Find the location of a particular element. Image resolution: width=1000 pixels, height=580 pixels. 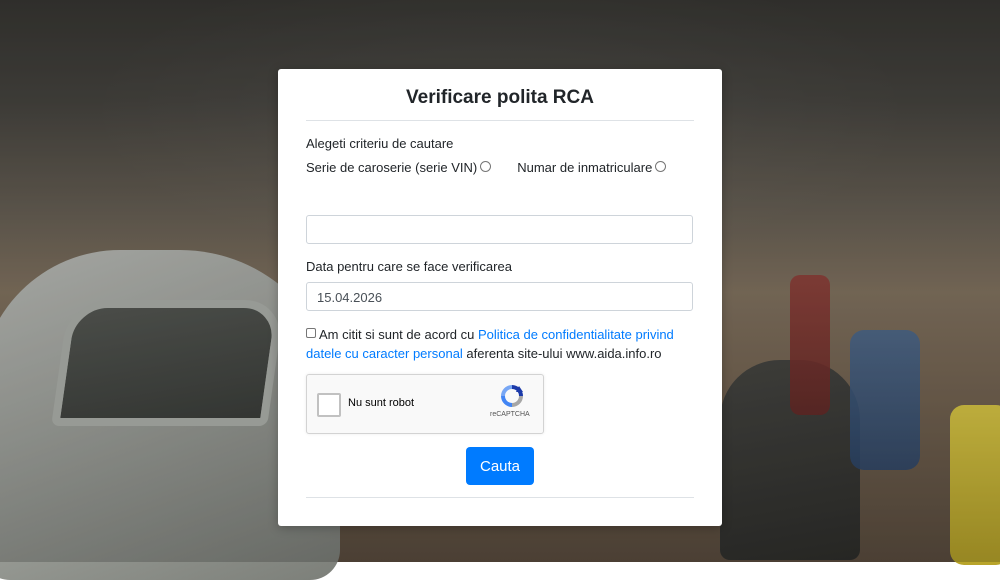

recaptcha-checkbox is located at coordinates (329, 405).